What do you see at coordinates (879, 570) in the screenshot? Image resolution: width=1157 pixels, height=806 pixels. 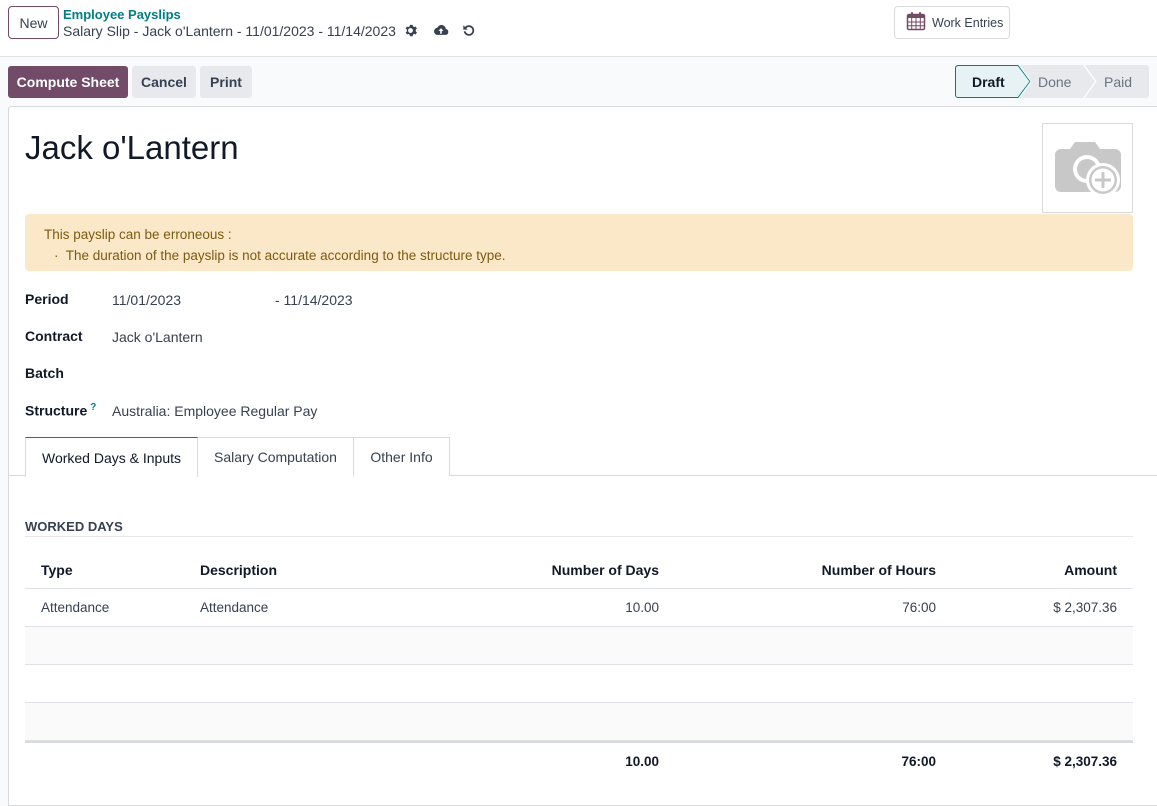 I see `column-header-hours: Number of Hours` at bounding box center [879, 570].